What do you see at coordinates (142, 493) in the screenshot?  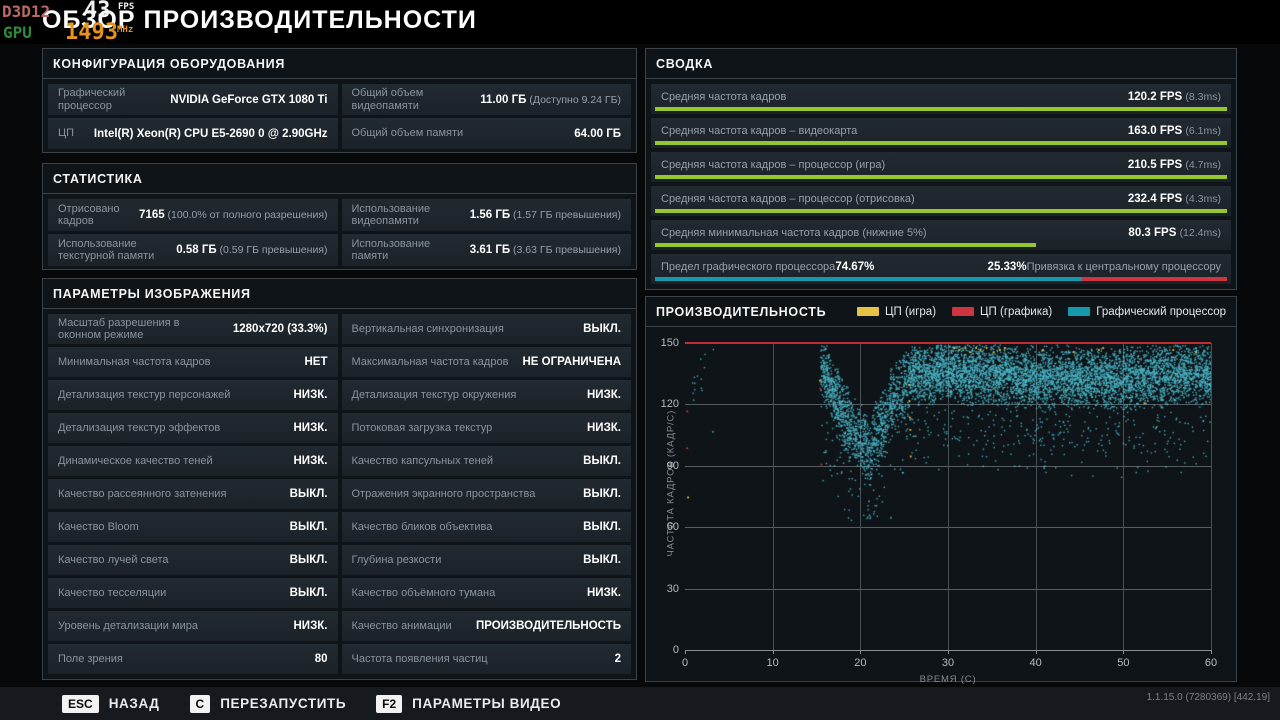 I see `setting-label: Качество рассеянного затенения` at bounding box center [142, 493].